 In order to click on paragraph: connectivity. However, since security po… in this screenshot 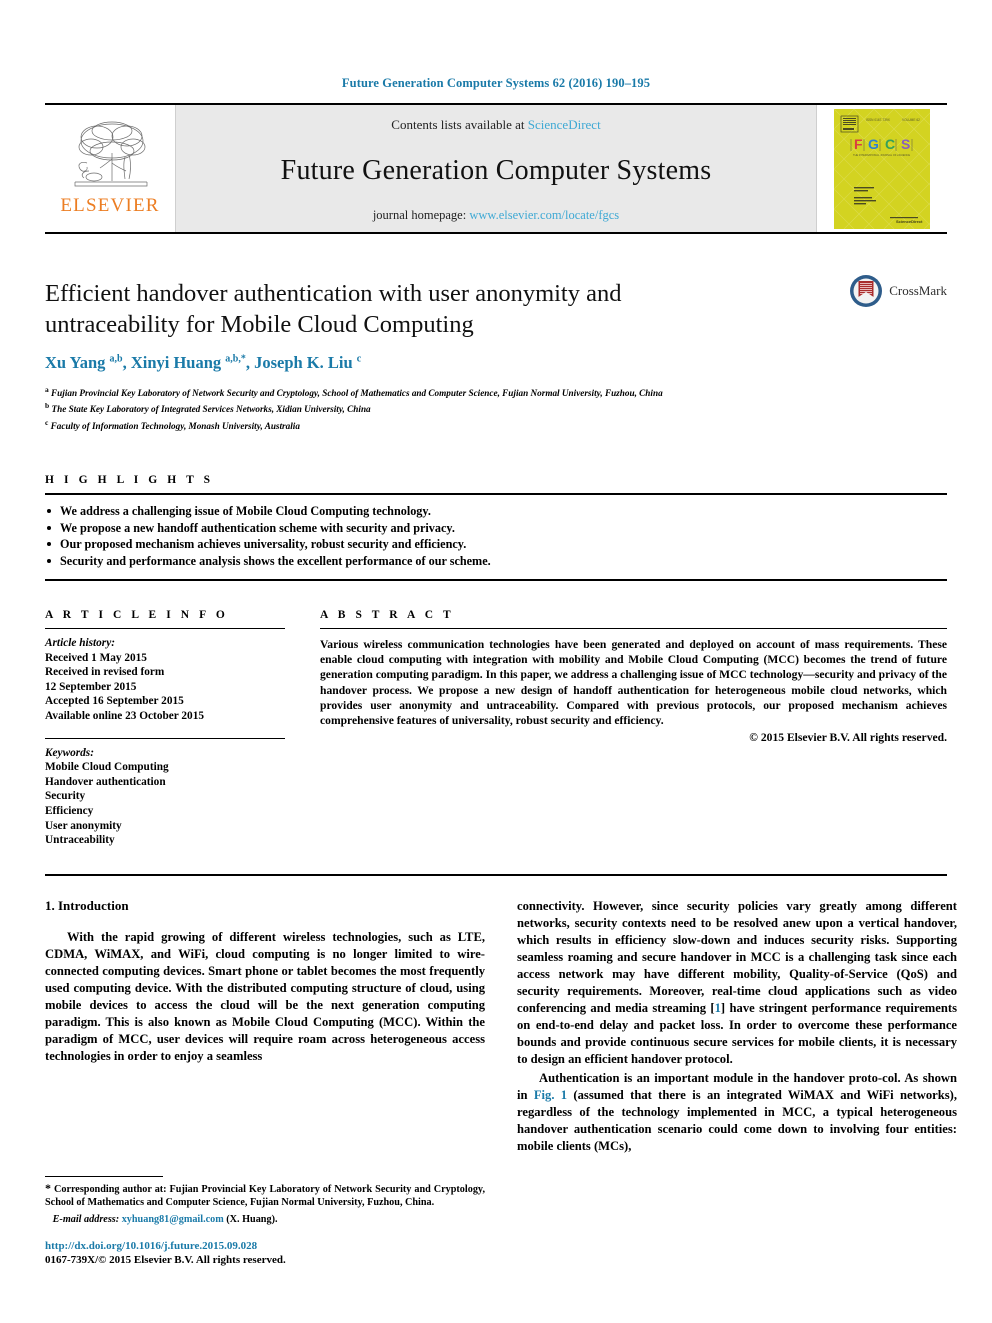, I will do `click(737, 983)`.